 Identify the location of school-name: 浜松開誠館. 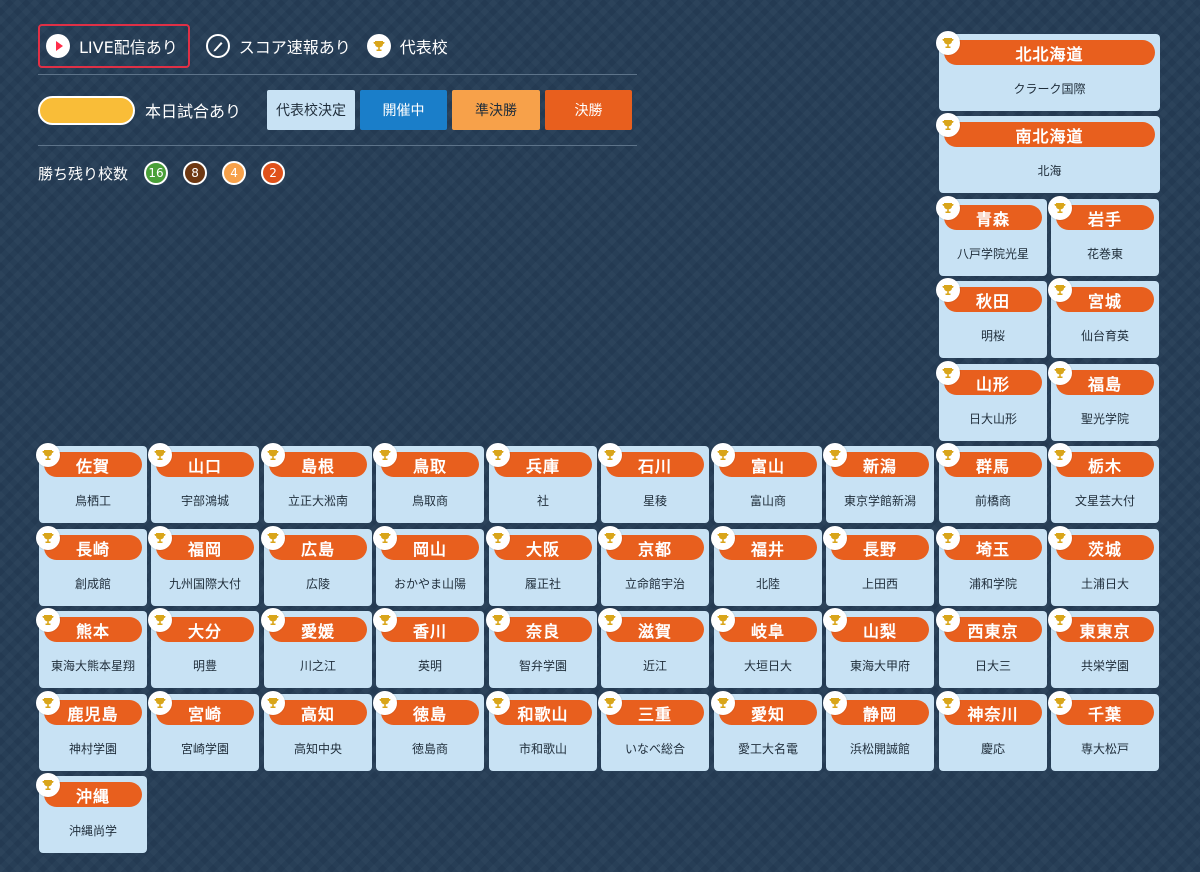
(879, 749).